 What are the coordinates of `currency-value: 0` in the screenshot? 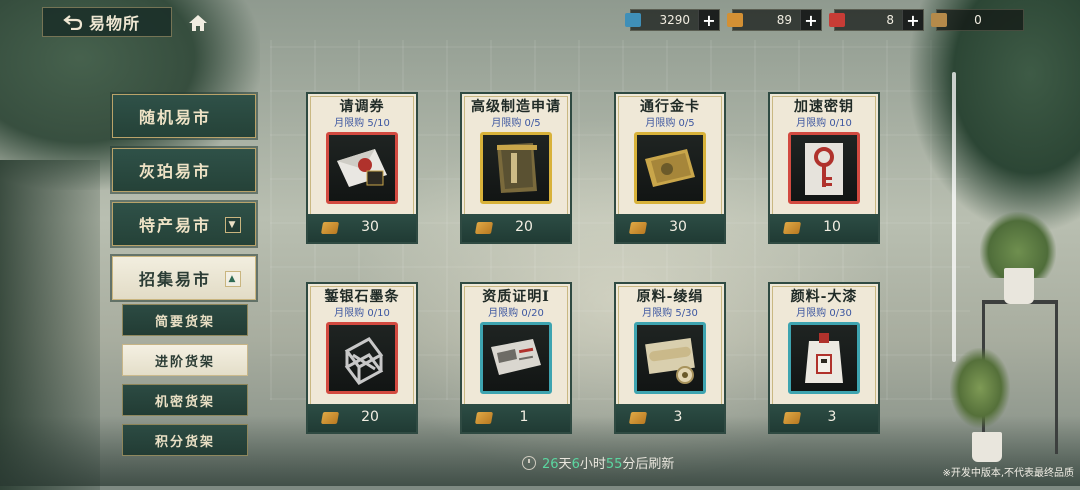 It's located at (978, 20).